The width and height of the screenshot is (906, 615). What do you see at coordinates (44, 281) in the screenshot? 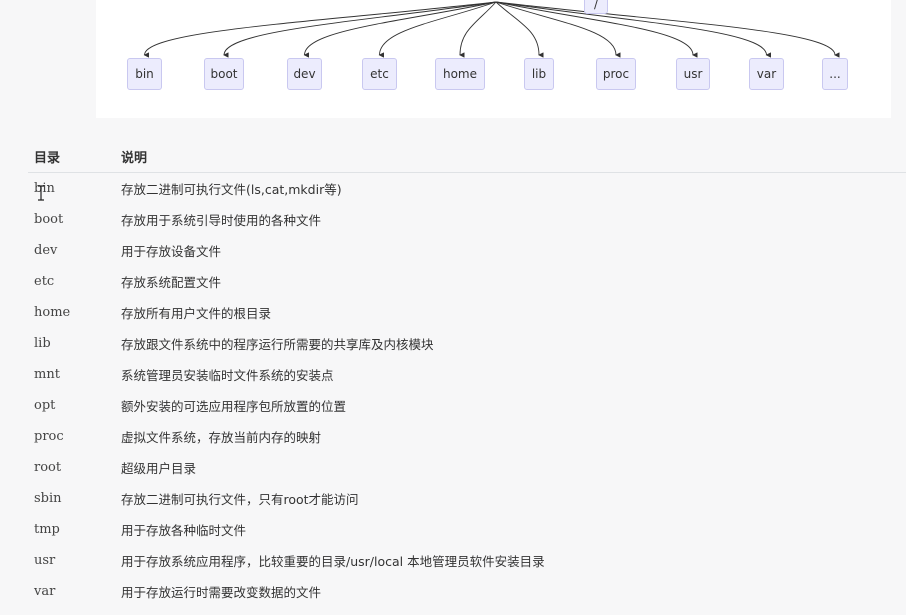
I see `directory-name: etc` at bounding box center [44, 281].